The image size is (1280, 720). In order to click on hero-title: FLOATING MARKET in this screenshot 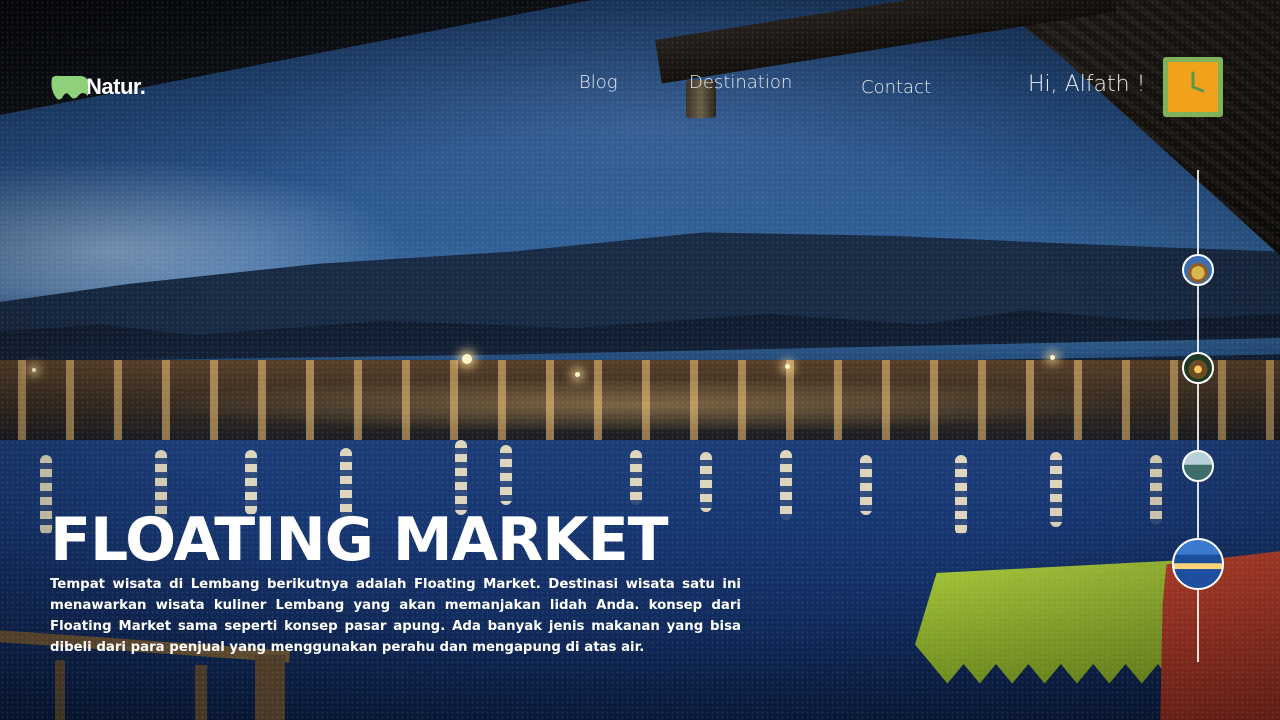, I will do `click(359, 540)`.